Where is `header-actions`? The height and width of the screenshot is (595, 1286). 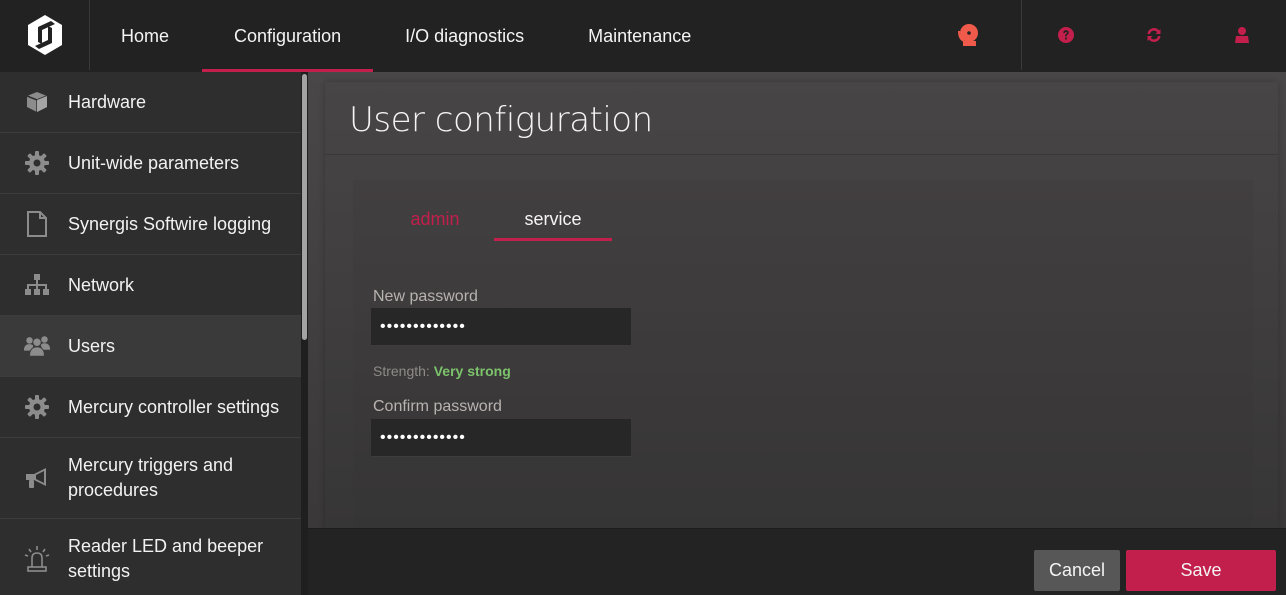 header-actions is located at coordinates (1100, 35).